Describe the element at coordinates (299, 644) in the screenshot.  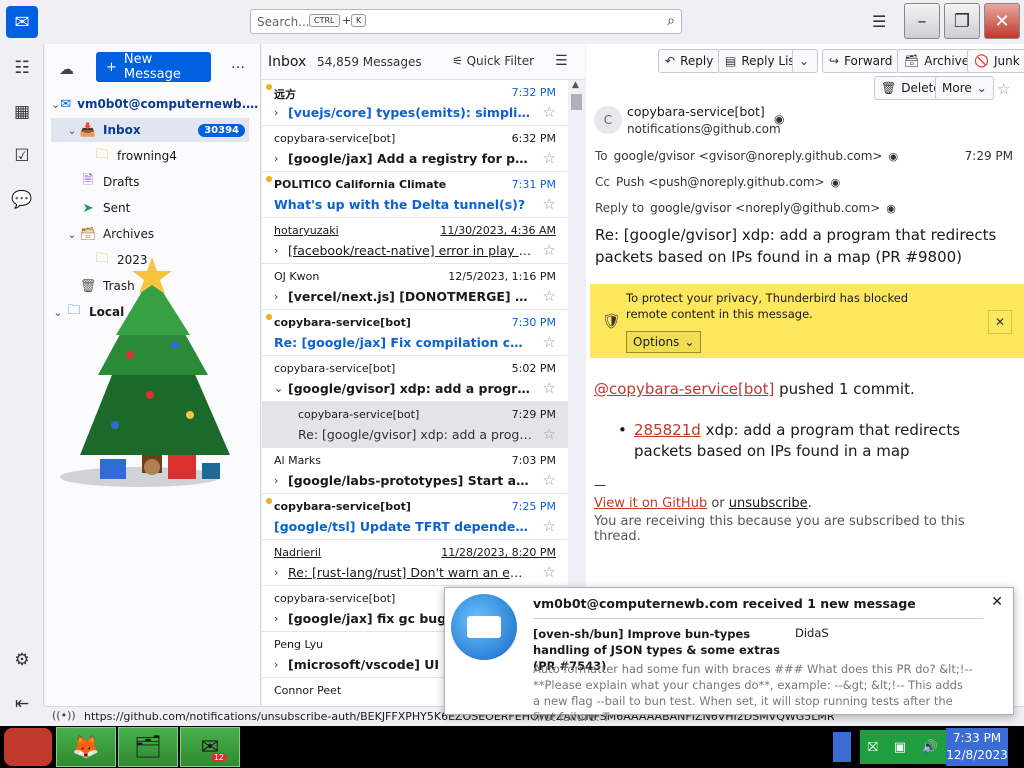
I see `message-sender: Peng Lyu` at that location.